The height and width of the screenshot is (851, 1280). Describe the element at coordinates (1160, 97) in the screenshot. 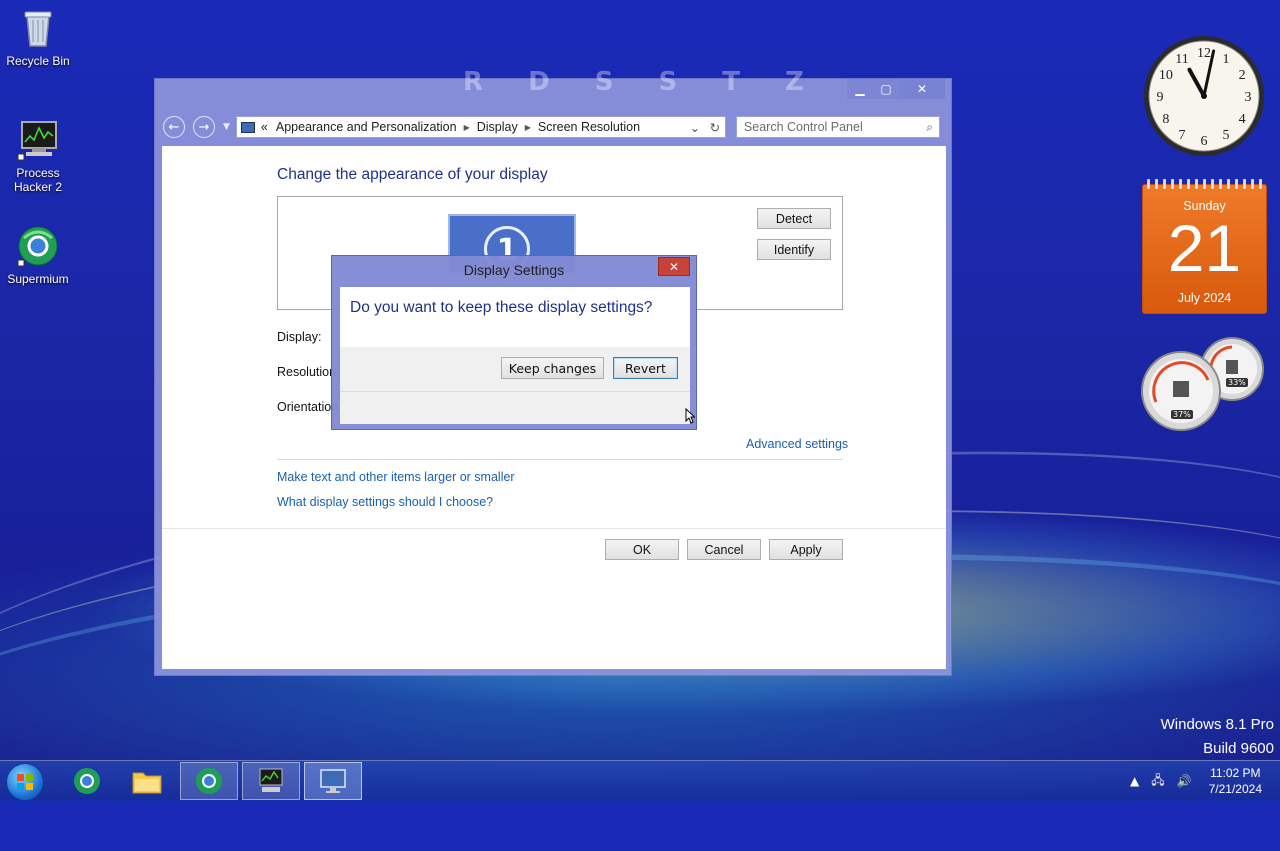

I see `clock-numeral: 9` at that location.